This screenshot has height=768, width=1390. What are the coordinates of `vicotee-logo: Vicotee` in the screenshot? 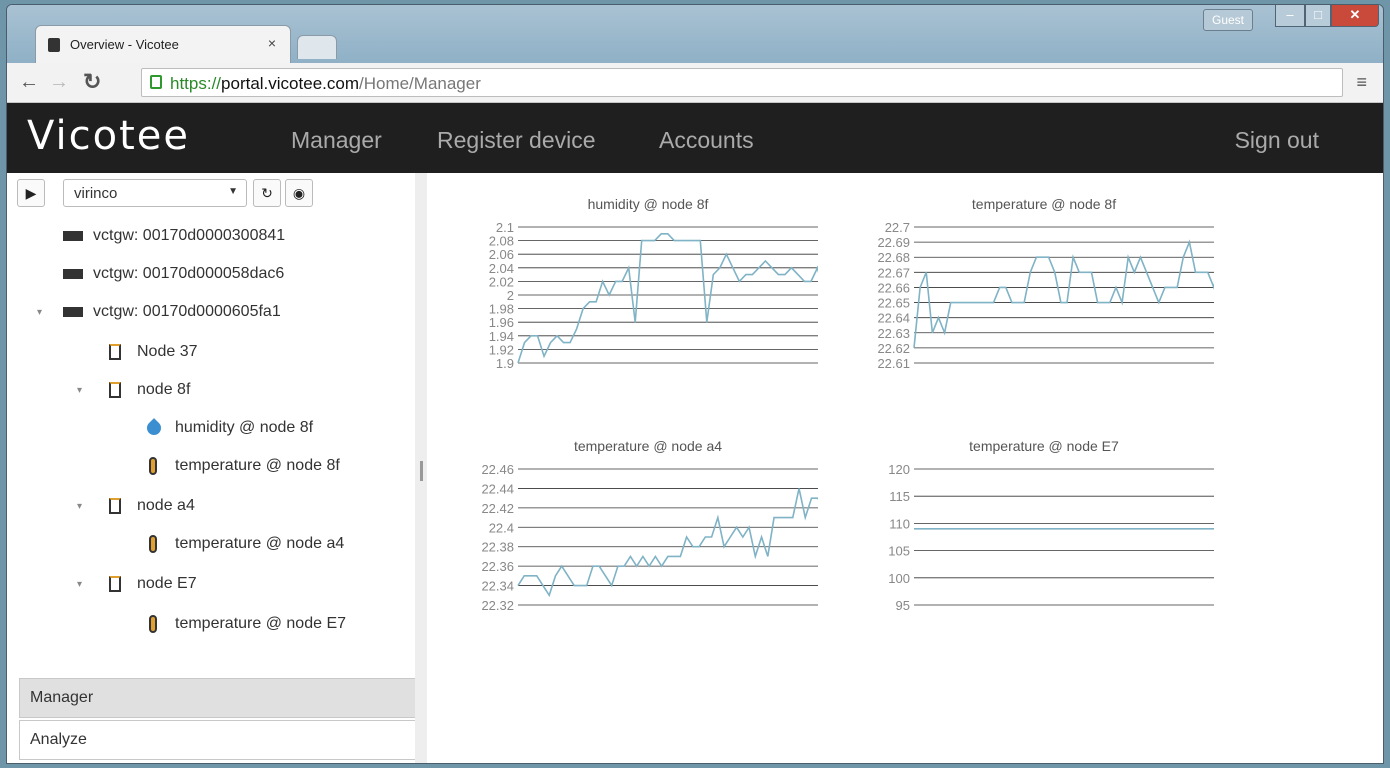 It's located at (108, 136).